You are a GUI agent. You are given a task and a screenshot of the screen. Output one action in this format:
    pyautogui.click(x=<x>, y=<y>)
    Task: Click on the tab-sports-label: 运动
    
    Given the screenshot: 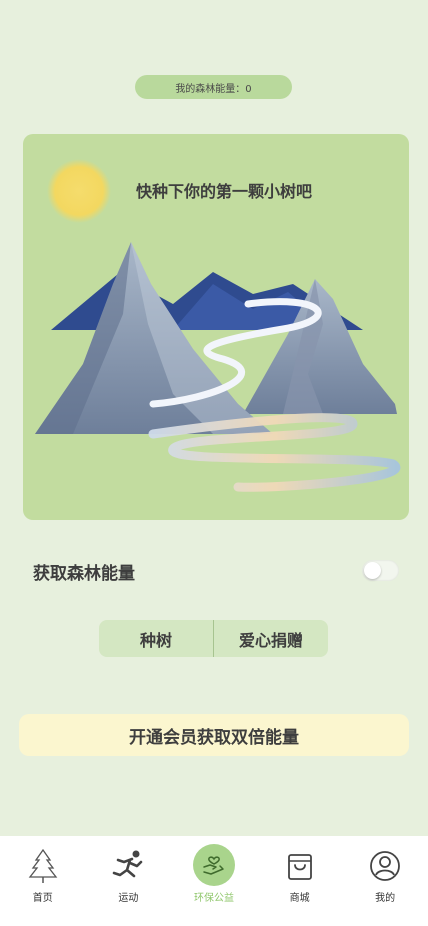 What is the action you would take?
    pyautogui.click(x=128, y=898)
    